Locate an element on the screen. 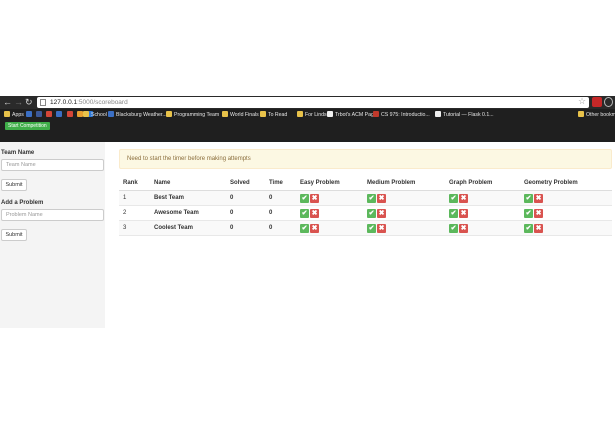 This screenshot has height=424, width=615. apps-grid-icon is located at coordinates (7, 114).